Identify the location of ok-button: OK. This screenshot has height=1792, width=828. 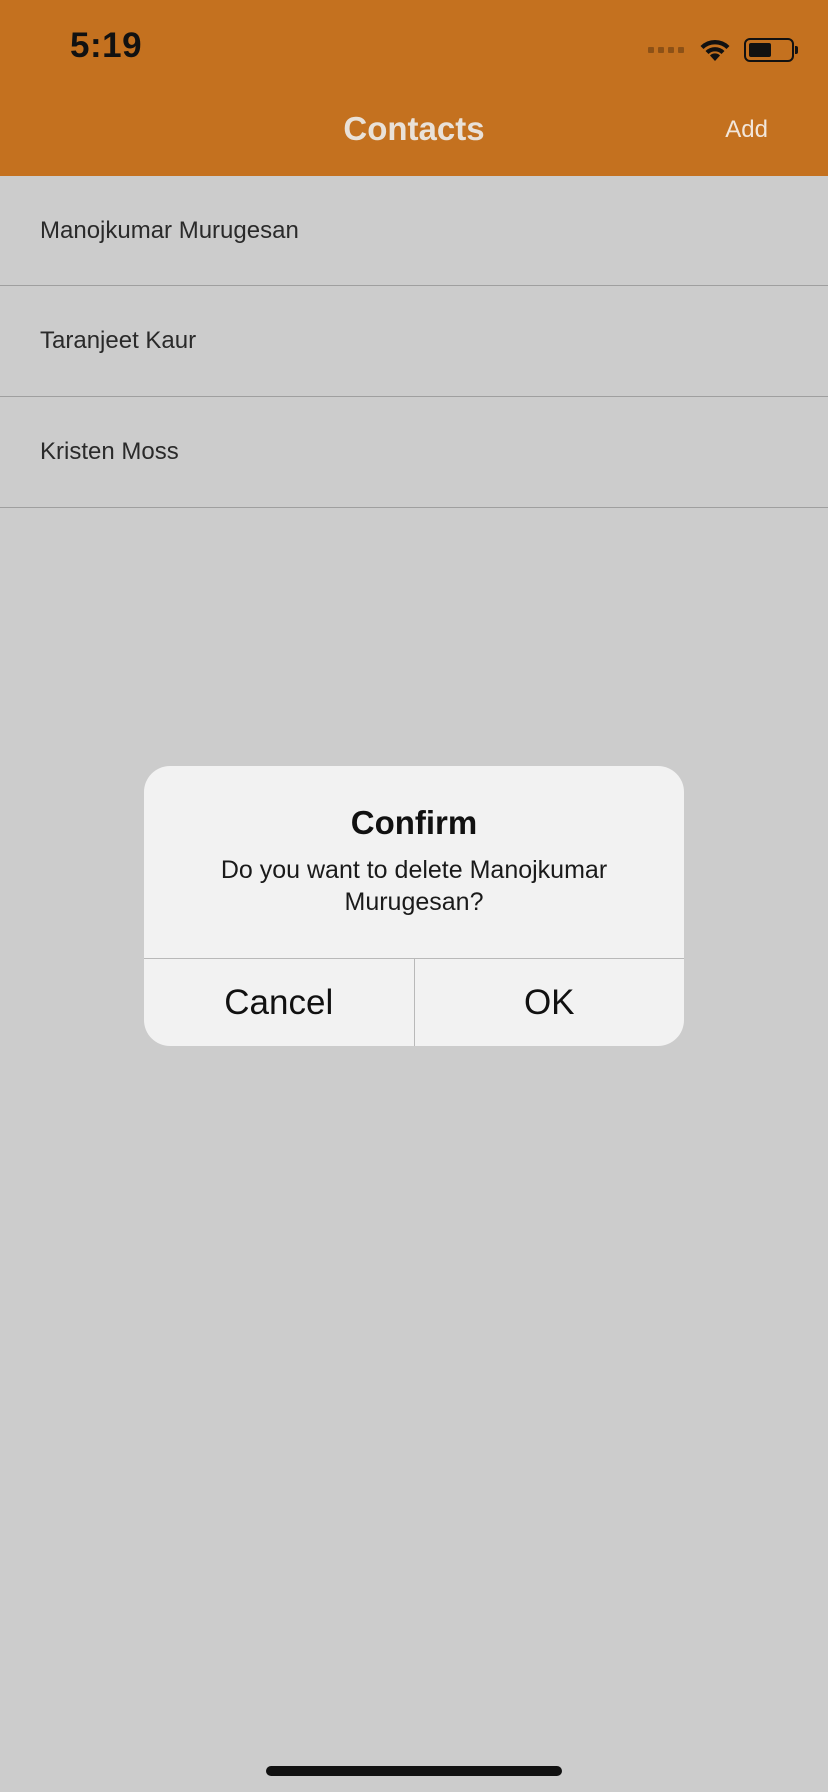
(549, 1002).